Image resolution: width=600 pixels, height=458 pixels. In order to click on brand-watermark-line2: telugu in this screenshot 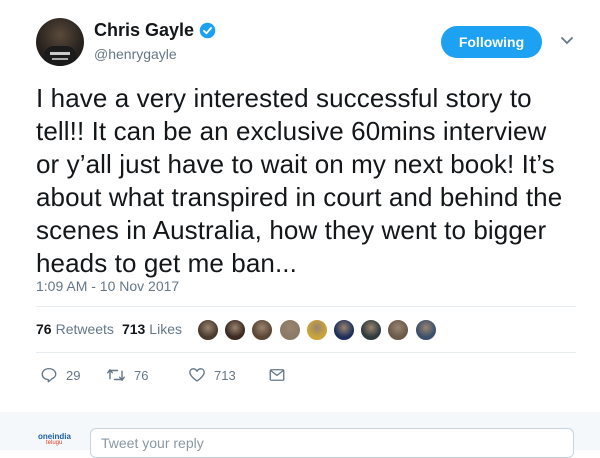, I will do `click(54, 443)`.